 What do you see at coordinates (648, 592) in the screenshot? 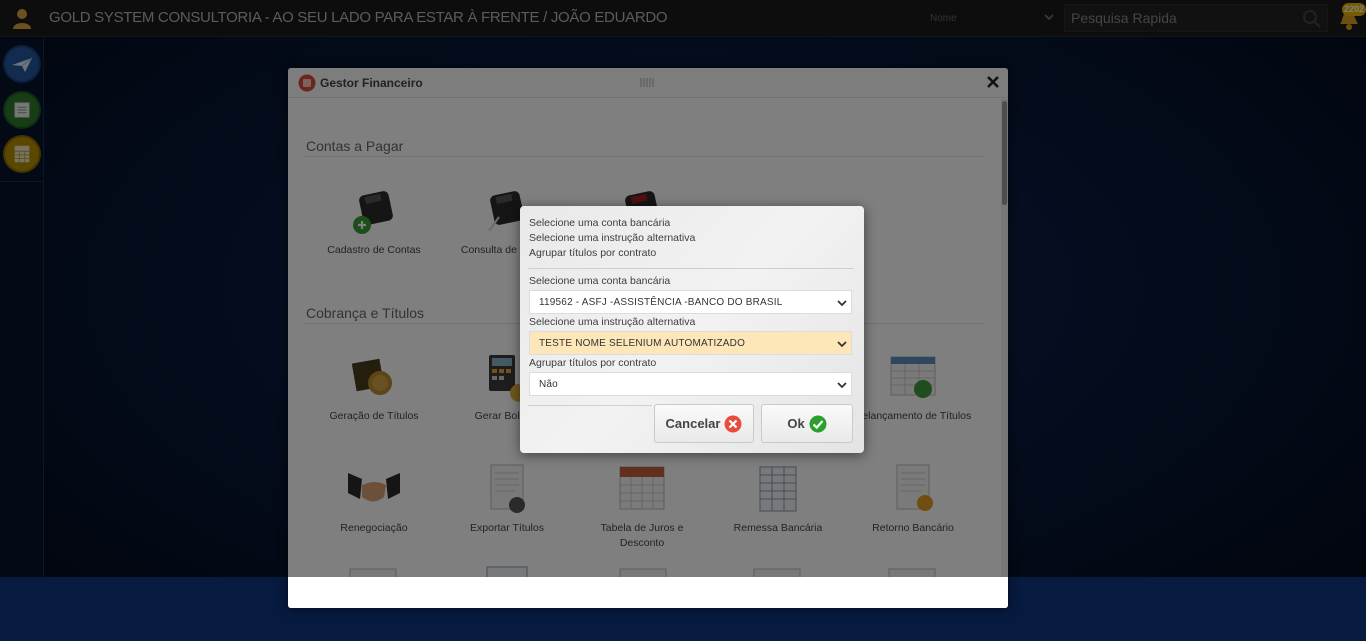
I see `window-footer` at bounding box center [648, 592].